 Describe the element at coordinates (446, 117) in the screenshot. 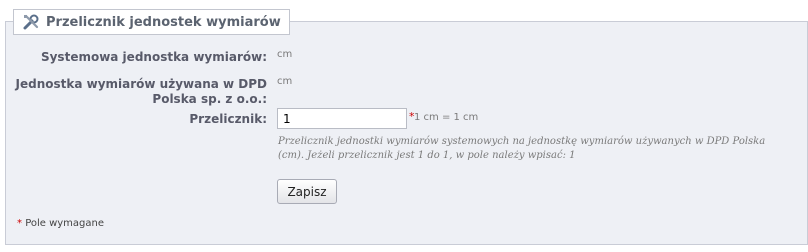

I see `converter-hint: 1 cm = 1 cm` at that location.